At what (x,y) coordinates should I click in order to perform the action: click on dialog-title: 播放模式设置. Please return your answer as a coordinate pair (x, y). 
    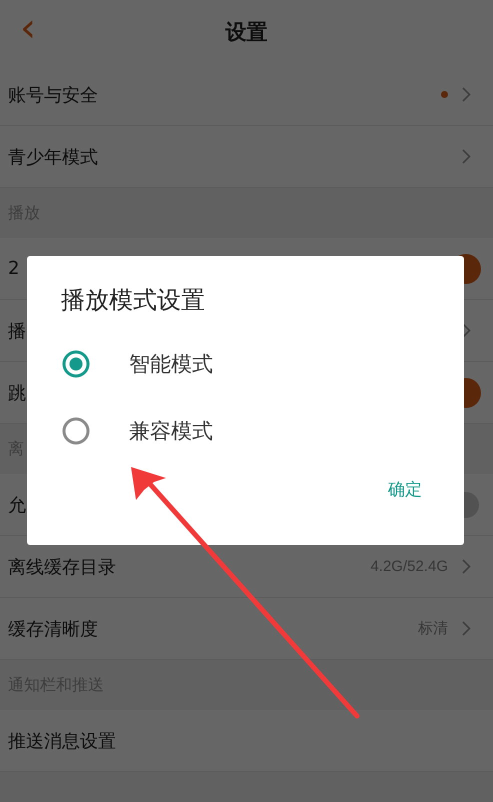
    Looking at the image, I should click on (133, 300).